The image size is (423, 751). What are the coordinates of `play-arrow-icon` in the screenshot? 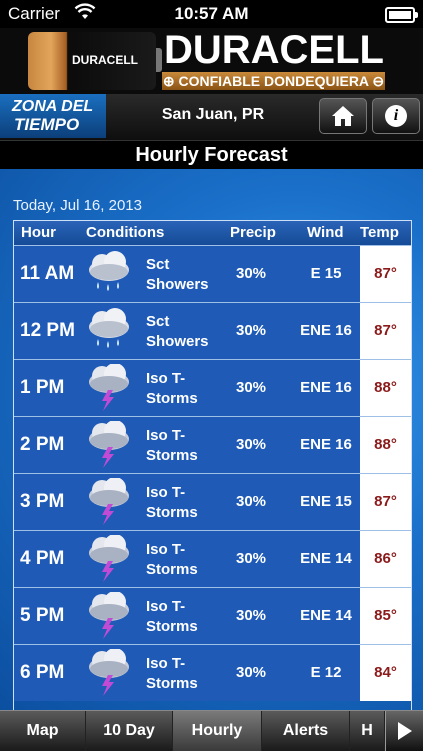 It's located at (404, 731).